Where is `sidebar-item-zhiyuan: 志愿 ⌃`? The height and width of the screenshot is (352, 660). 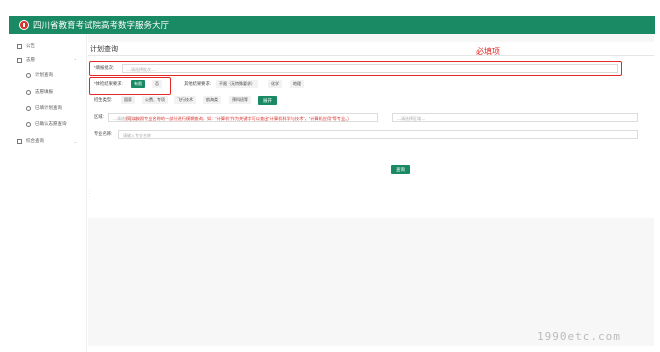
sidebar-item-zhiyuan: 志愿 ⌃ is located at coordinates (50, 60).